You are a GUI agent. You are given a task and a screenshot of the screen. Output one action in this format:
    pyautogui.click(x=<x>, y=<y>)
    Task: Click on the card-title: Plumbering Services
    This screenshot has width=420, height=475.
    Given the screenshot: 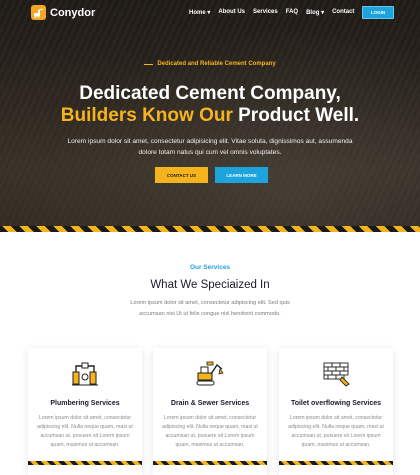 What is the action you would take?
    pyautogui.click(x=85, y=403)
    